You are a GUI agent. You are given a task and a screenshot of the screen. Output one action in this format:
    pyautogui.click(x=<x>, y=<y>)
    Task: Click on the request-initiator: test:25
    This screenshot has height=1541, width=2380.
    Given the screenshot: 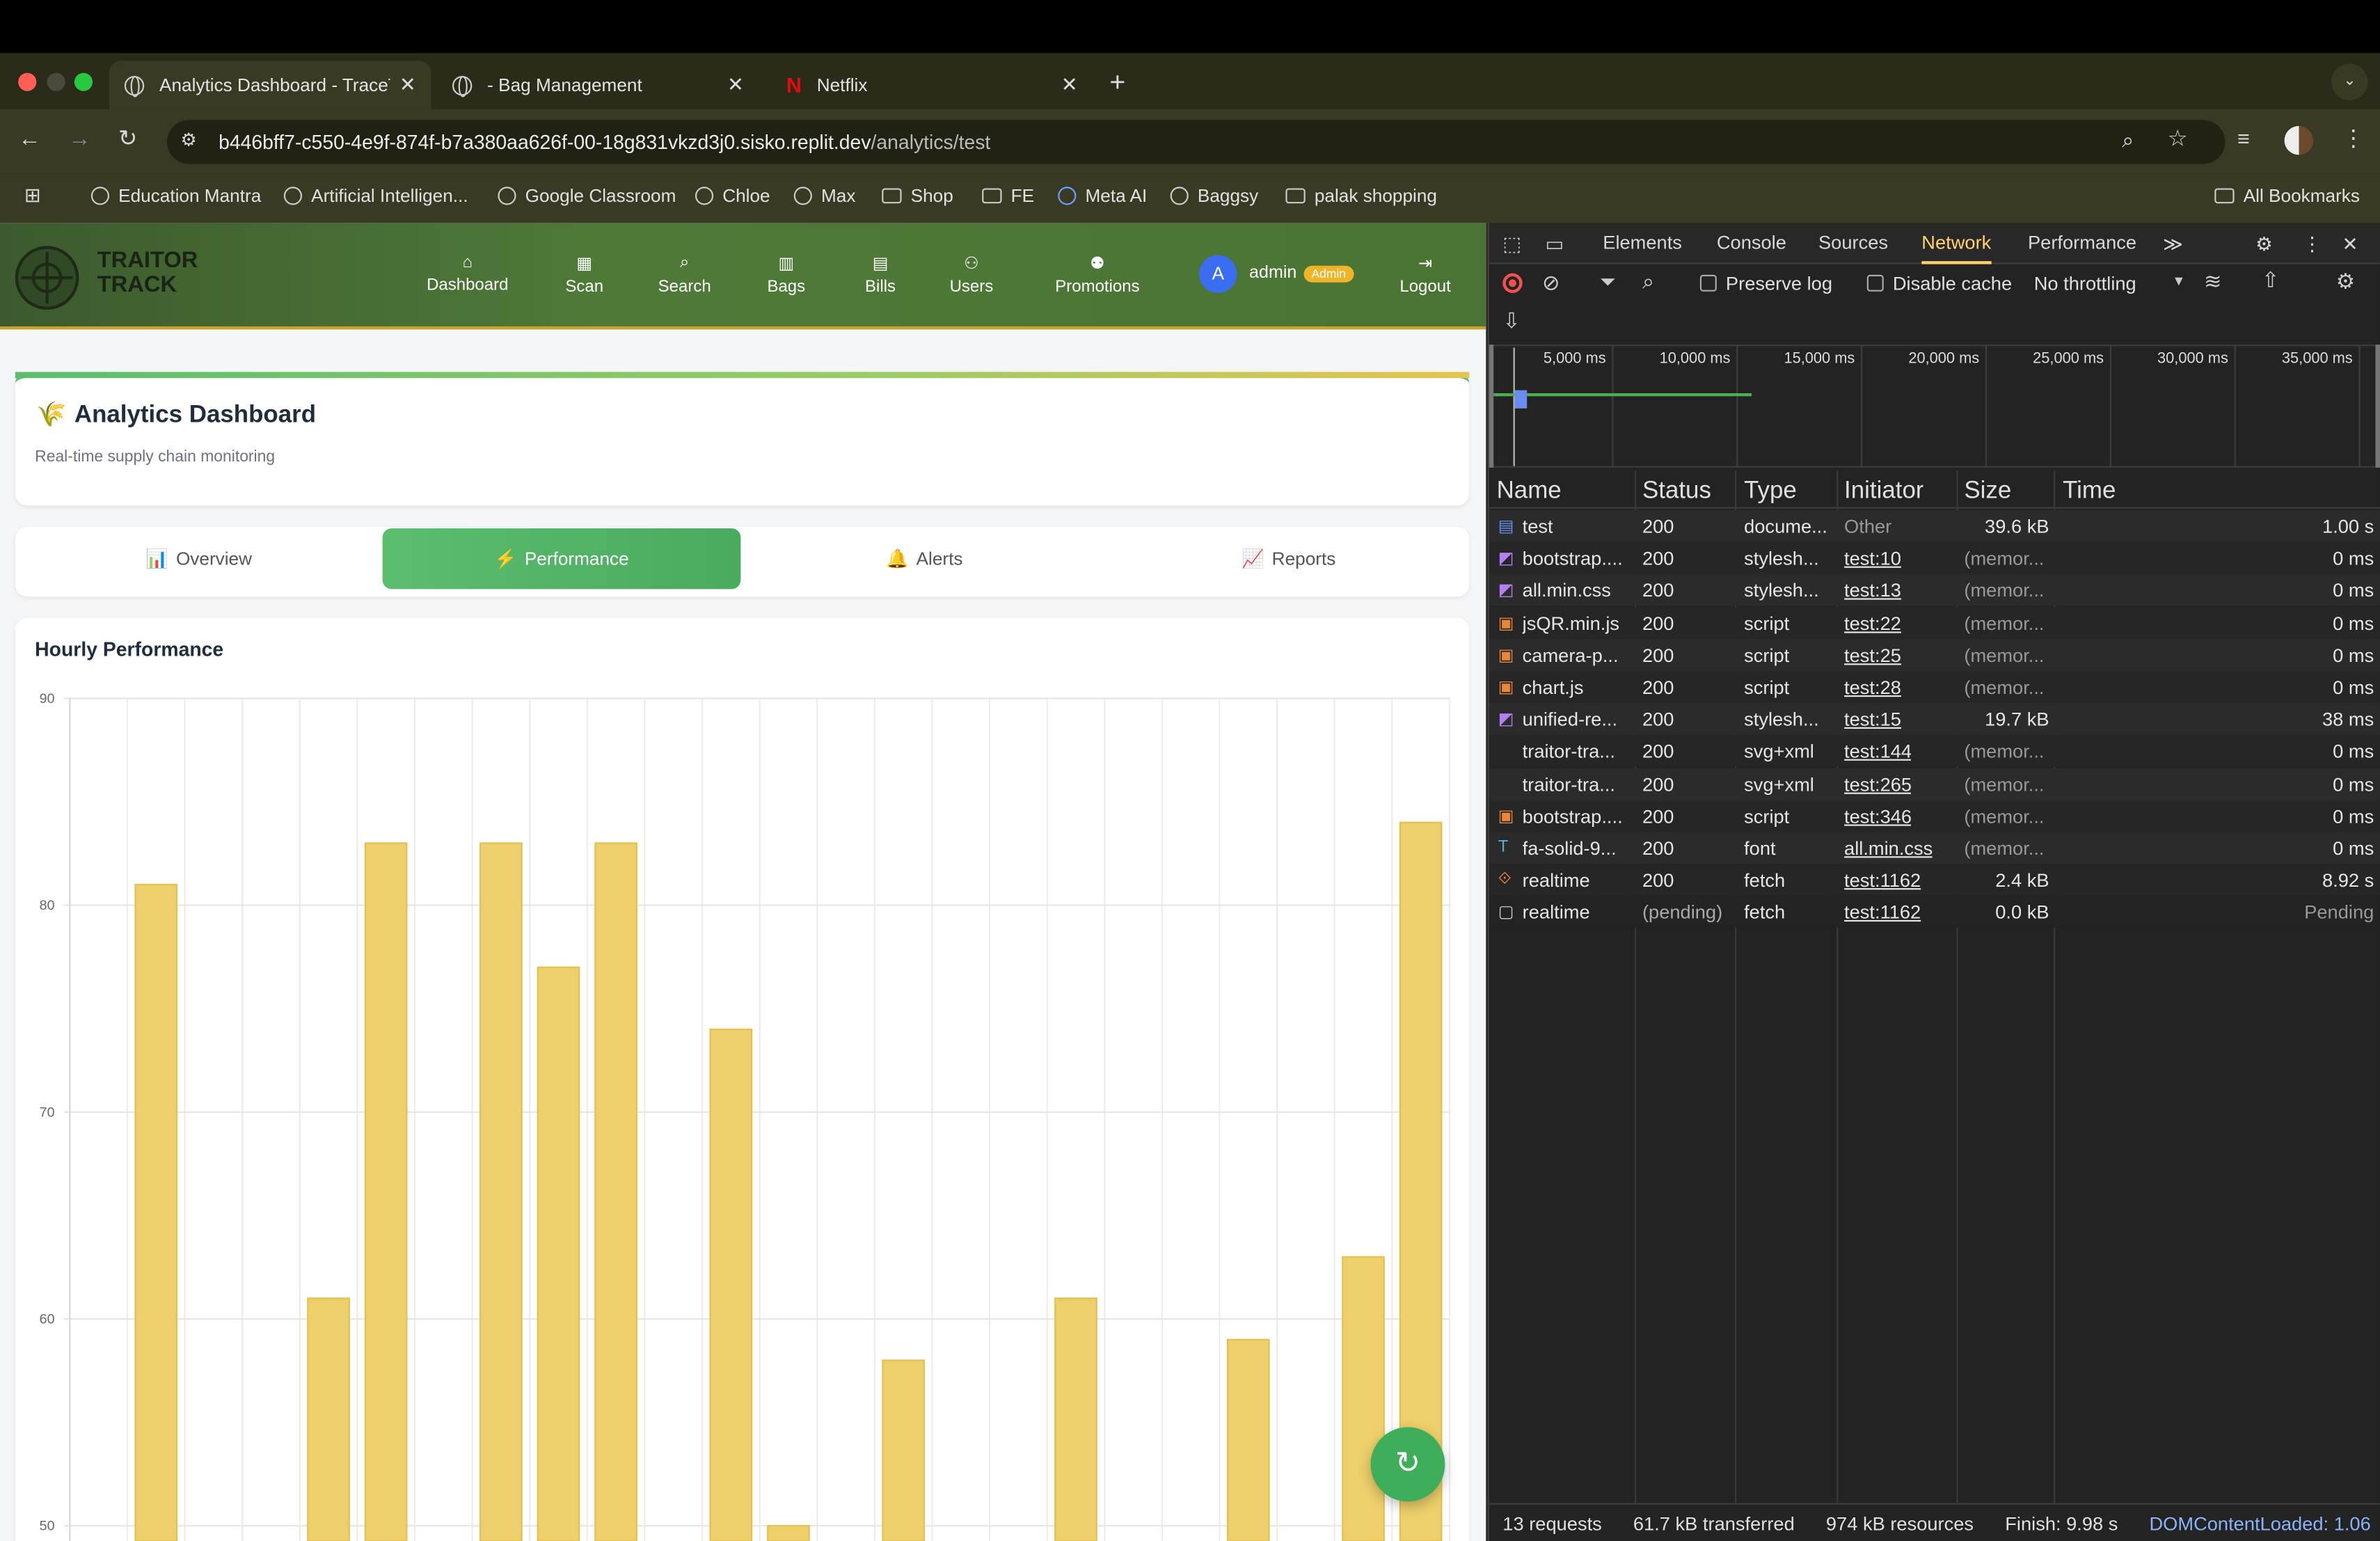 What is the action you would take?
    pyautogui.click(x=1872, y=656)
    